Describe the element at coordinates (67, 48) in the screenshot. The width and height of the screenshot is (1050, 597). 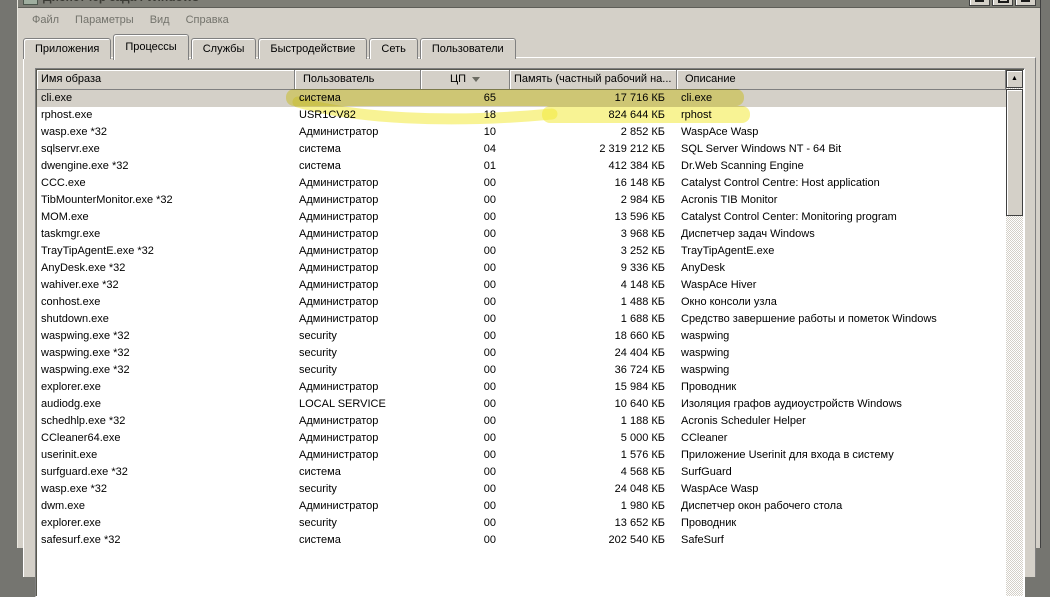
I see `tab-applications: Приложения` at that location.